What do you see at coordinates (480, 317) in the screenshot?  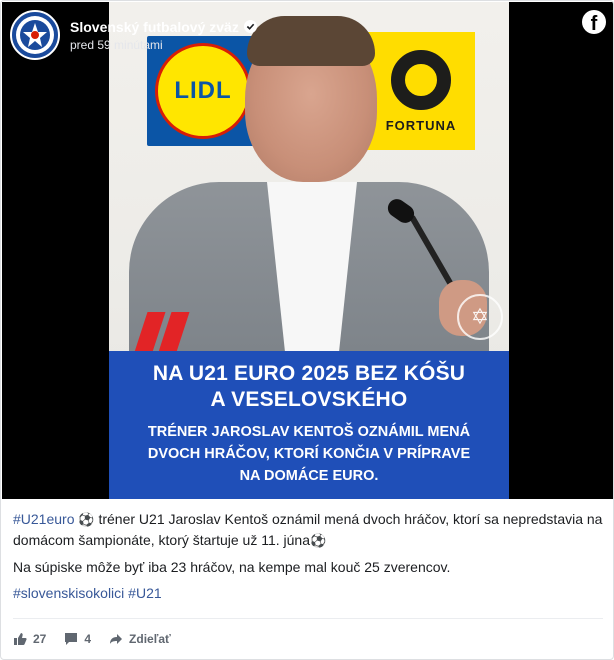 I see `sfz-watermark-icon: ✡` at bounding box center [480, 317].